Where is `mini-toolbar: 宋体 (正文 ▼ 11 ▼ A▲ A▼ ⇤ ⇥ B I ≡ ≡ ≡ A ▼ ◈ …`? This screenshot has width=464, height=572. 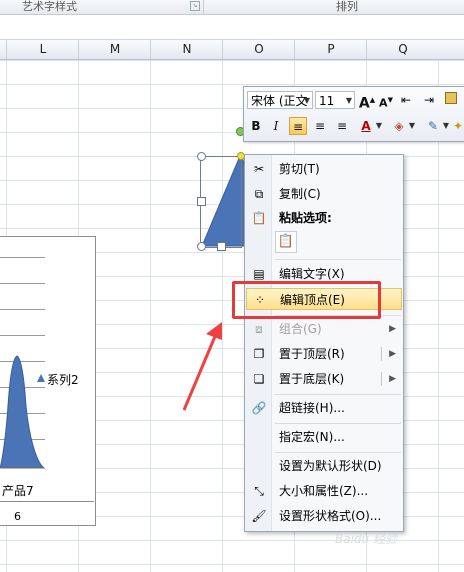
mini-toolbar: 宋体 (正文 ▼ 11 ▼ A▲ A▼ ⇤ ⇥ B I ≡ ≡ ≡ A ▼ ◈ … is located at coordinates (353, 114).